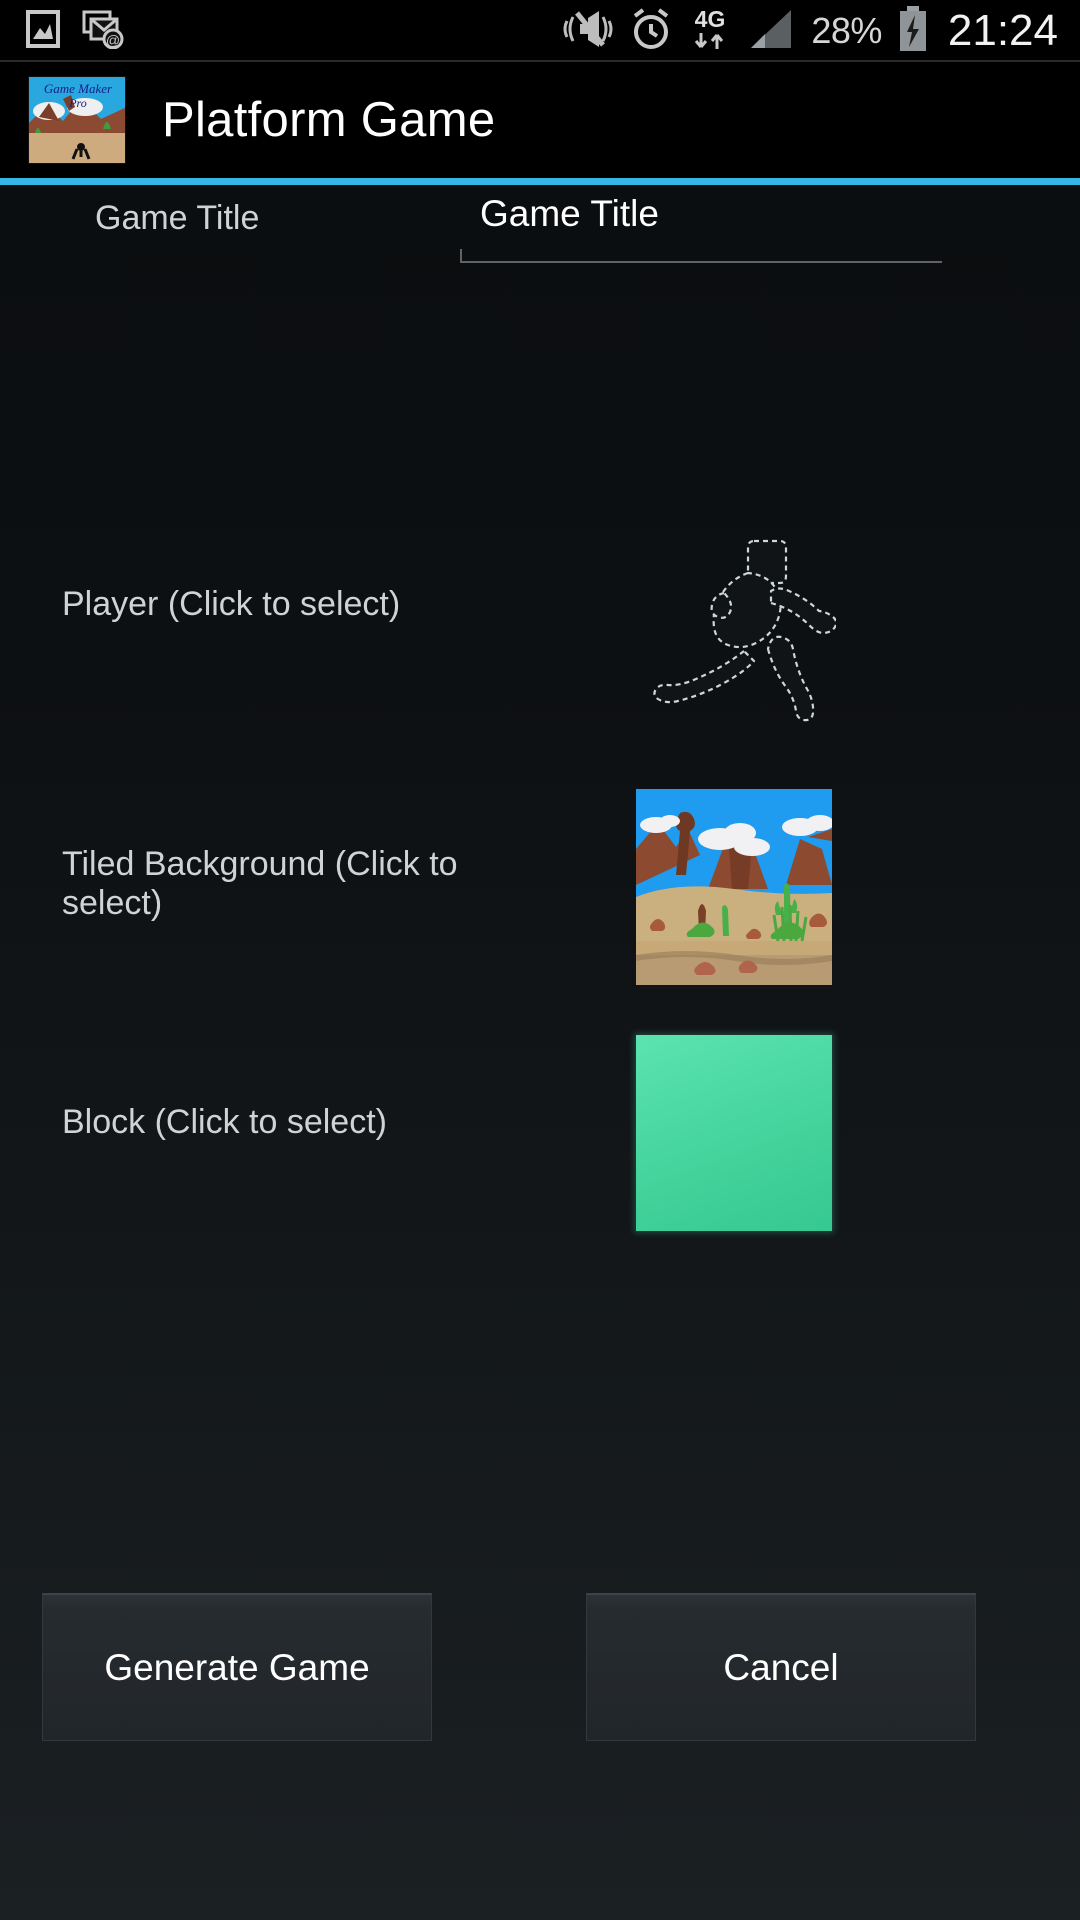 This screenshot has width=1080, height=1920. I want to click on player-selector-label: Player (Click to select), so click(231, 604).